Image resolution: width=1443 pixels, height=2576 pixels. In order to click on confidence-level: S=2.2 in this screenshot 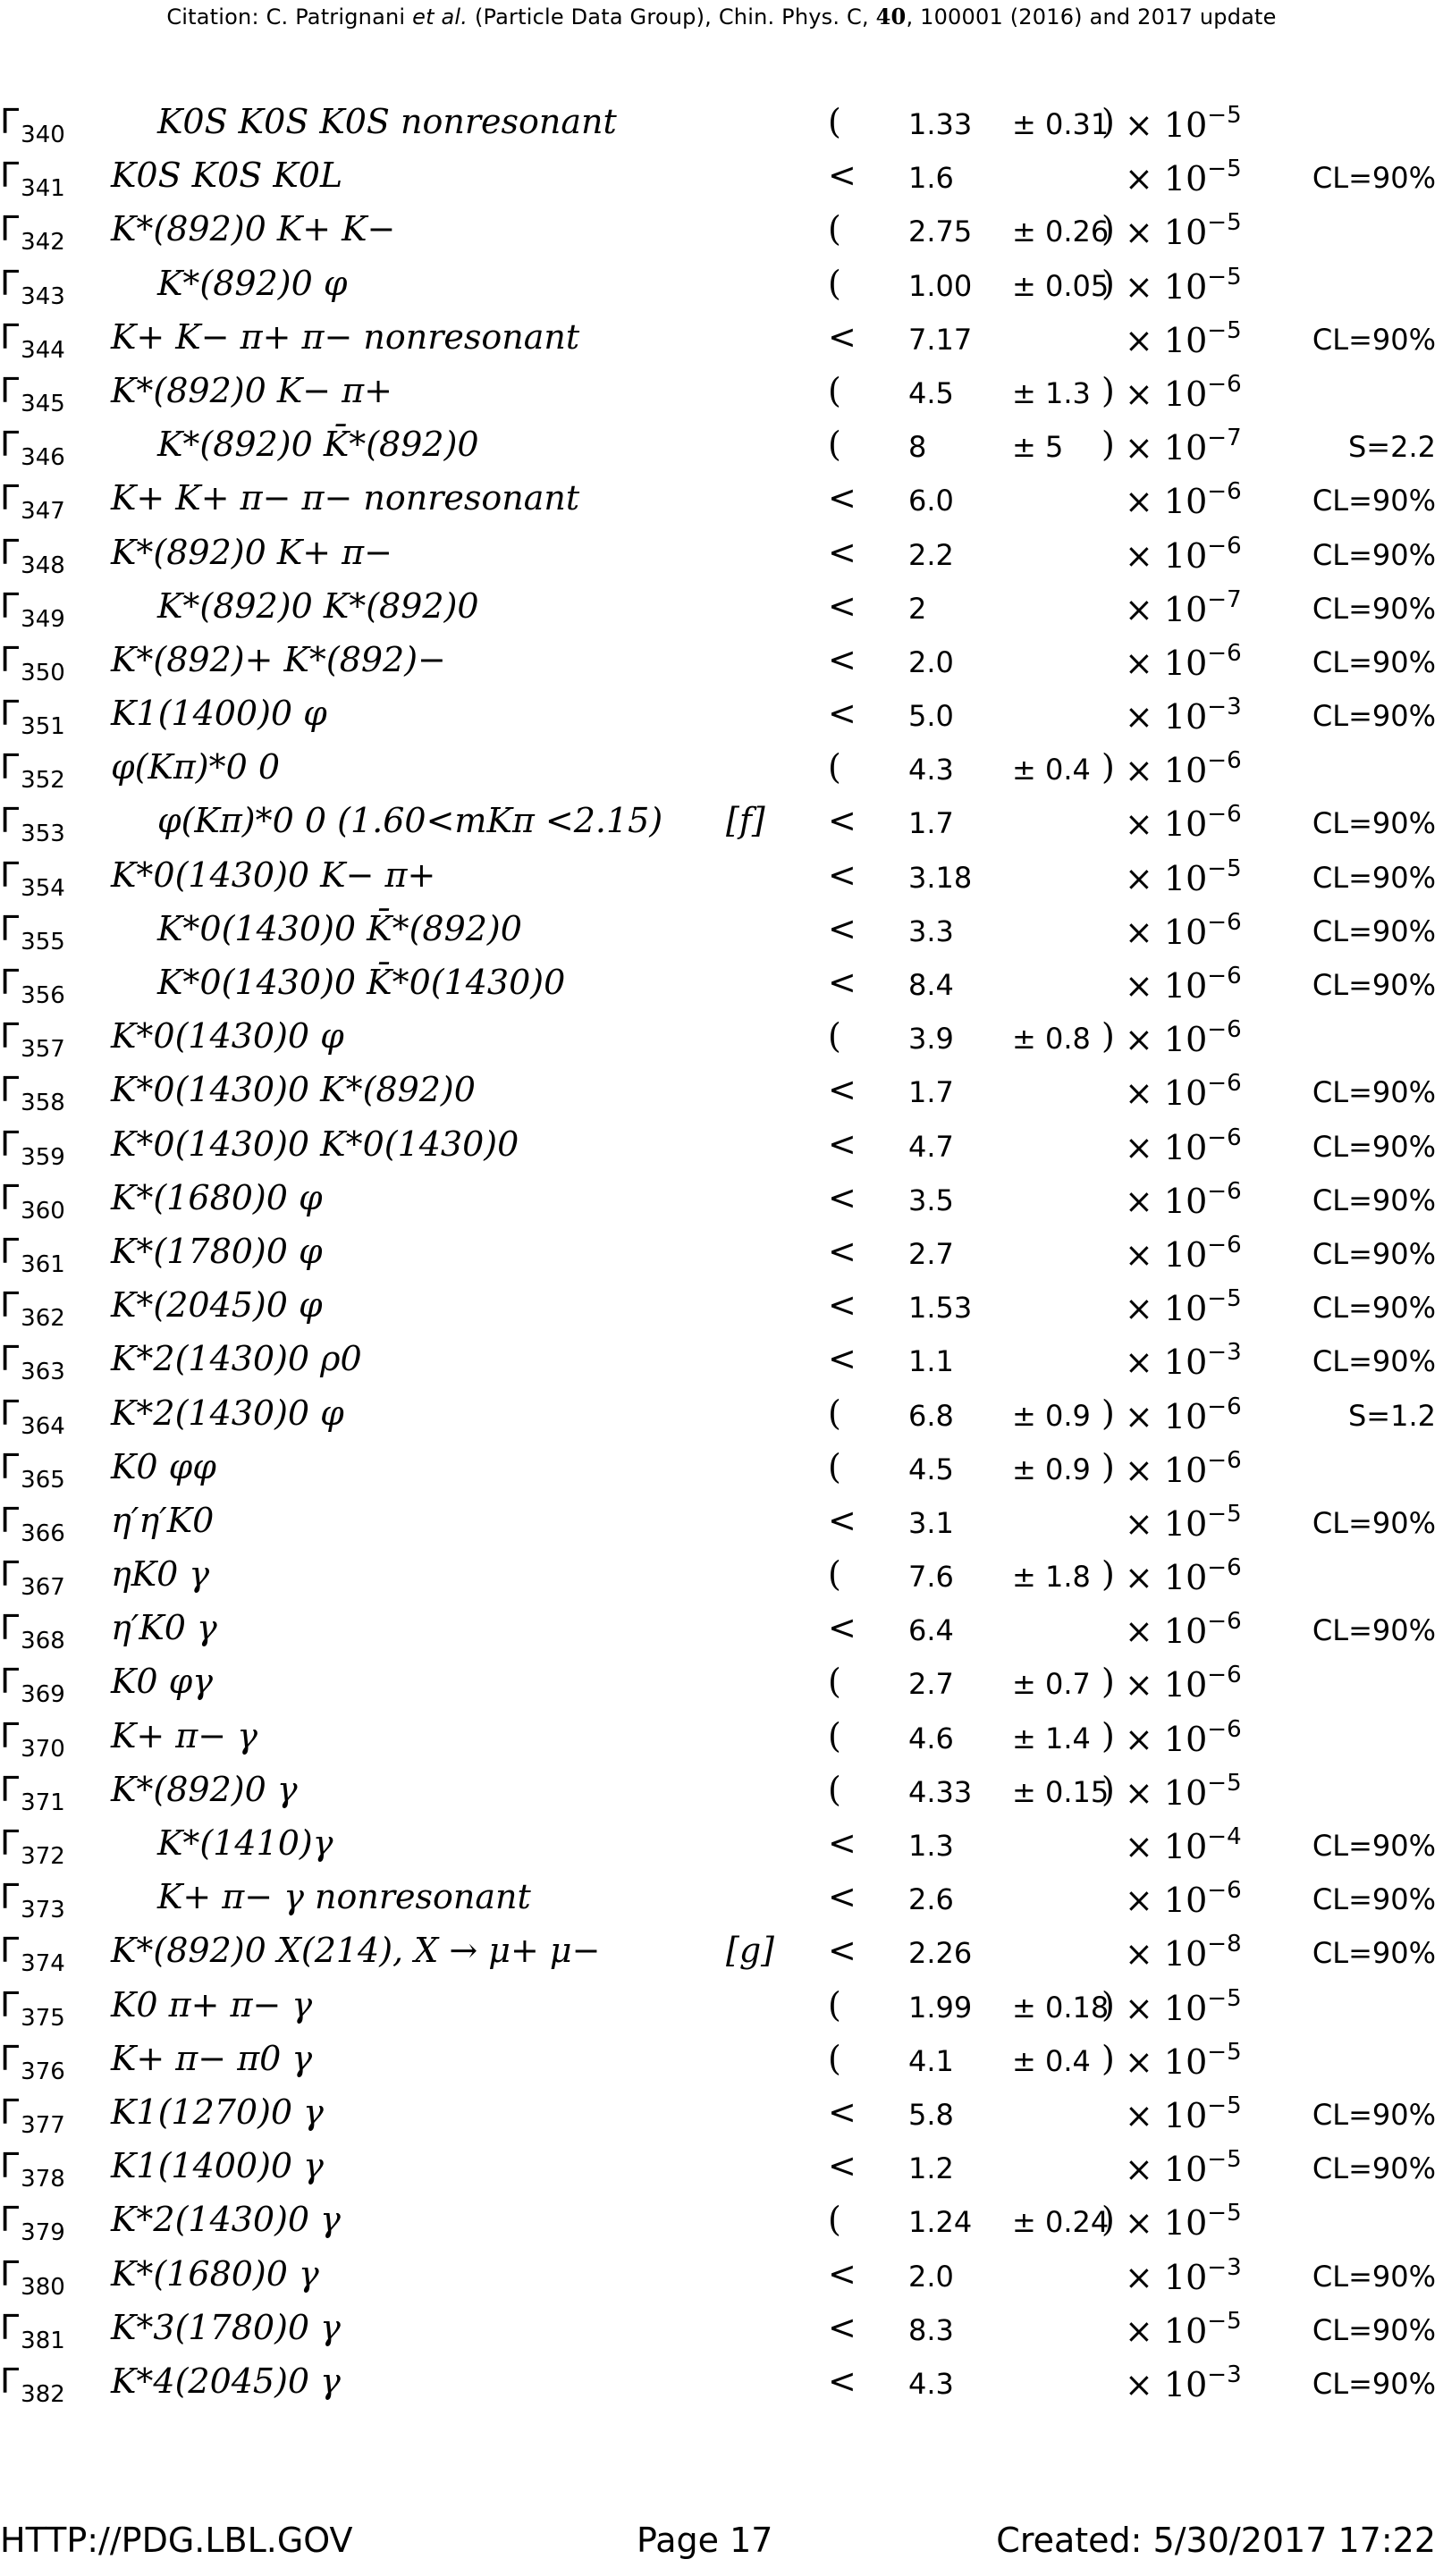, I will do `click(1391, 448)`.